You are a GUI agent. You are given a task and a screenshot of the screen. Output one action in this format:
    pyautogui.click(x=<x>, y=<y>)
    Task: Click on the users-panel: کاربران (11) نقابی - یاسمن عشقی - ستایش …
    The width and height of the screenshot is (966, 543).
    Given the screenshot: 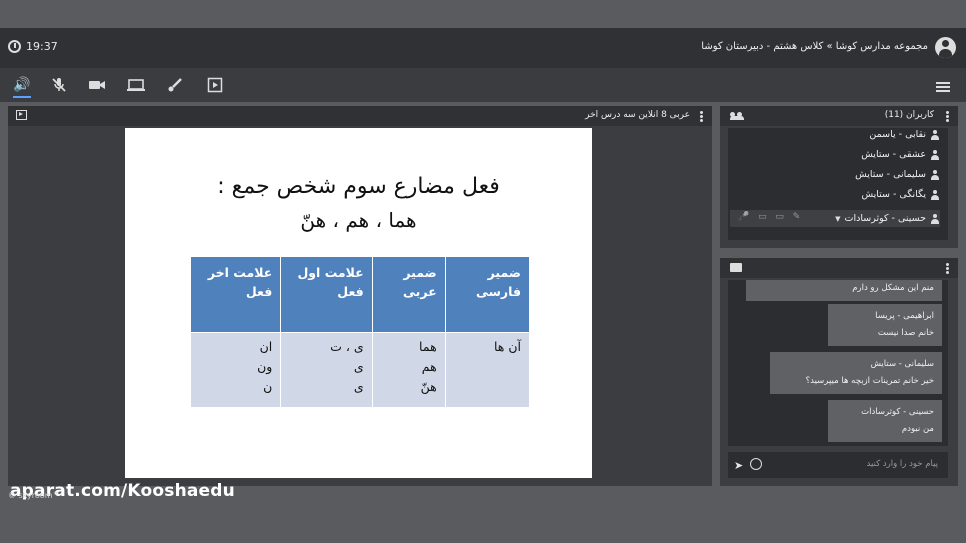 What is the action you would take?
    pyautogui.click(x=839, y=177)
    